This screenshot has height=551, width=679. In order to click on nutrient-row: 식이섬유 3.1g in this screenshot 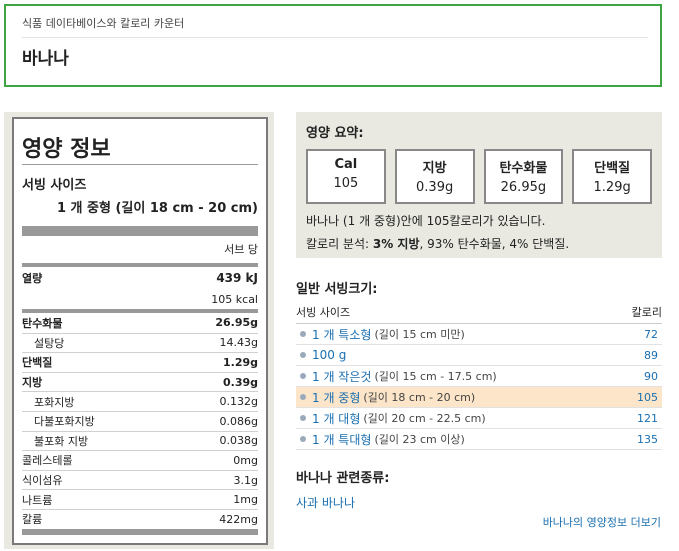, I will do `click(140, 479)`.